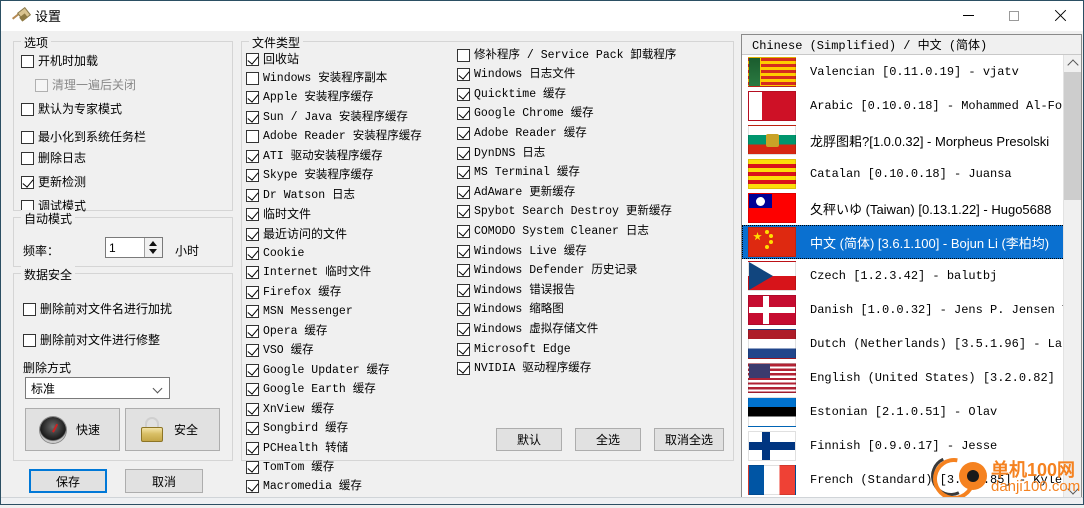 Image resolution: width=1084 pixels, height=508 pixels. Describe the element at coordinates (968, 15) in the screenshot. I see `minimize-icon` at that location.